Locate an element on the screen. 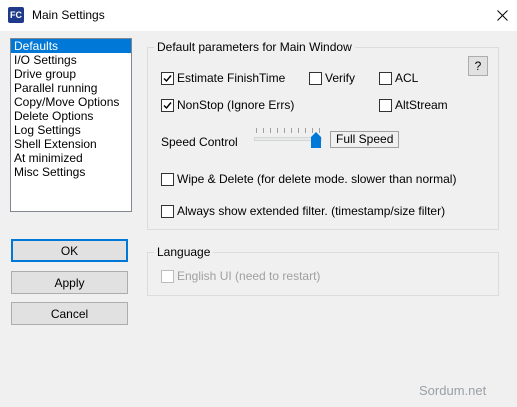 This screenshot has width=517, height=407. close-icon is located at coordinates (502, 15).